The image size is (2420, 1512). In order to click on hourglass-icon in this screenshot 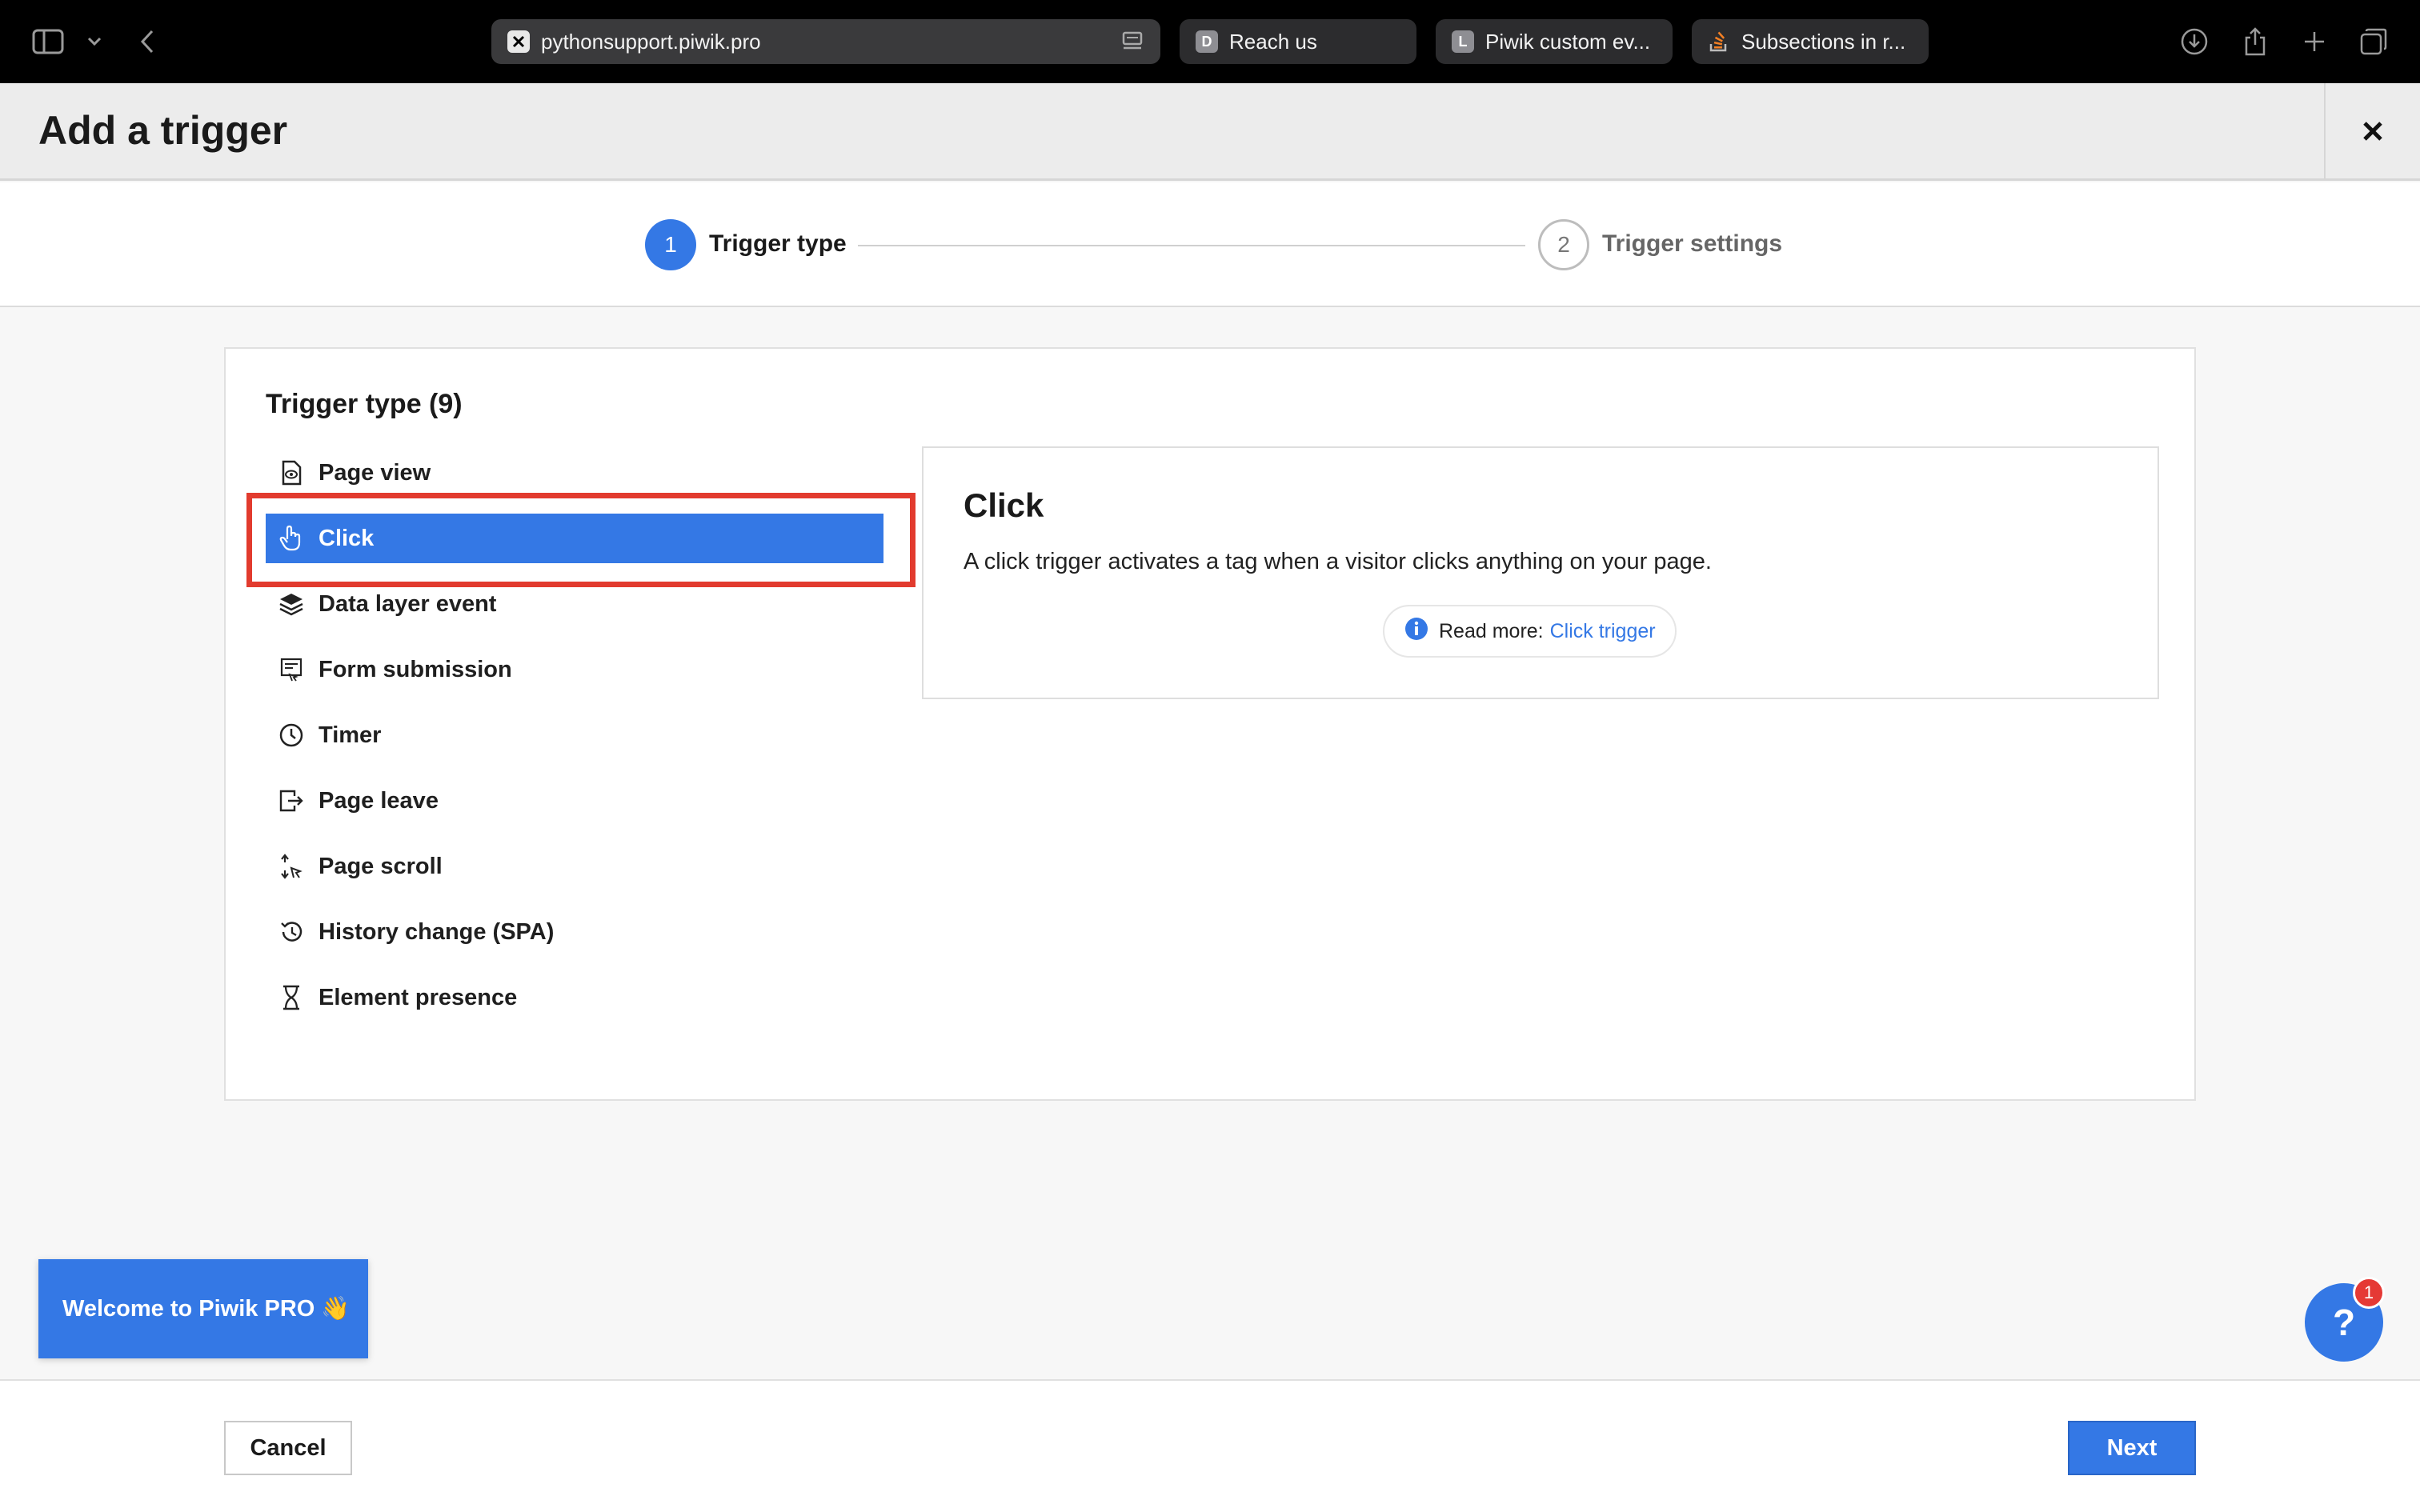, I will do `click(291, 997)`.